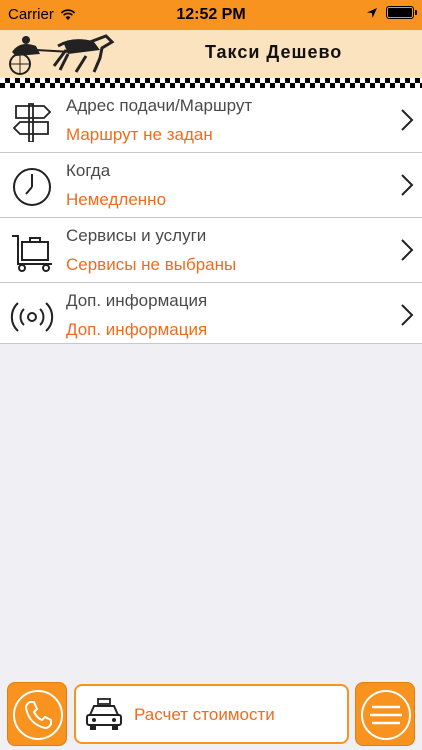 The height and width of the screenshot is (750, 422). Describe the element at coordinates (104, 714) in the screenshot. I see `taxi-car-icon` at that location.